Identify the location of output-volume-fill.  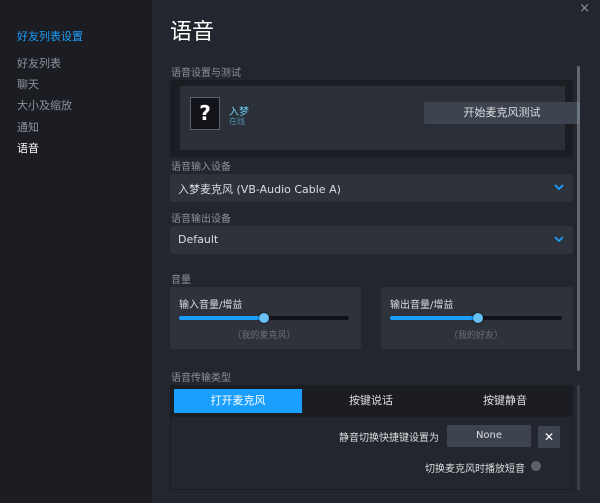
(434, 318).